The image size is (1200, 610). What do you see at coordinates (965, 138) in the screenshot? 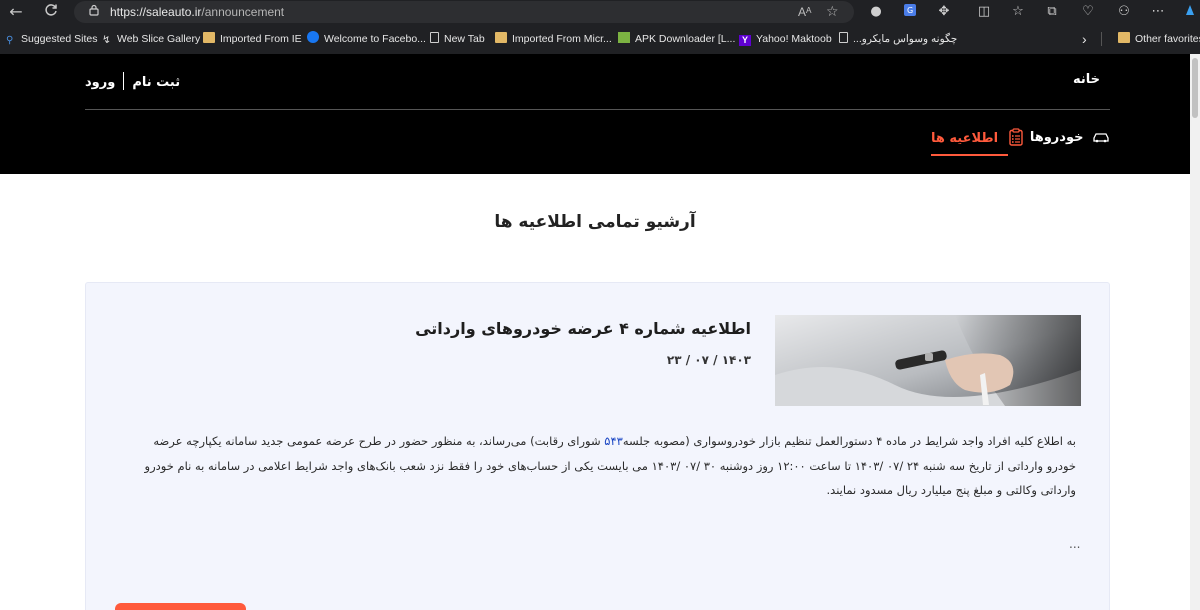
I see `nav-announcements-label: اطلاعیه ها` at bounding box center [965, 138].